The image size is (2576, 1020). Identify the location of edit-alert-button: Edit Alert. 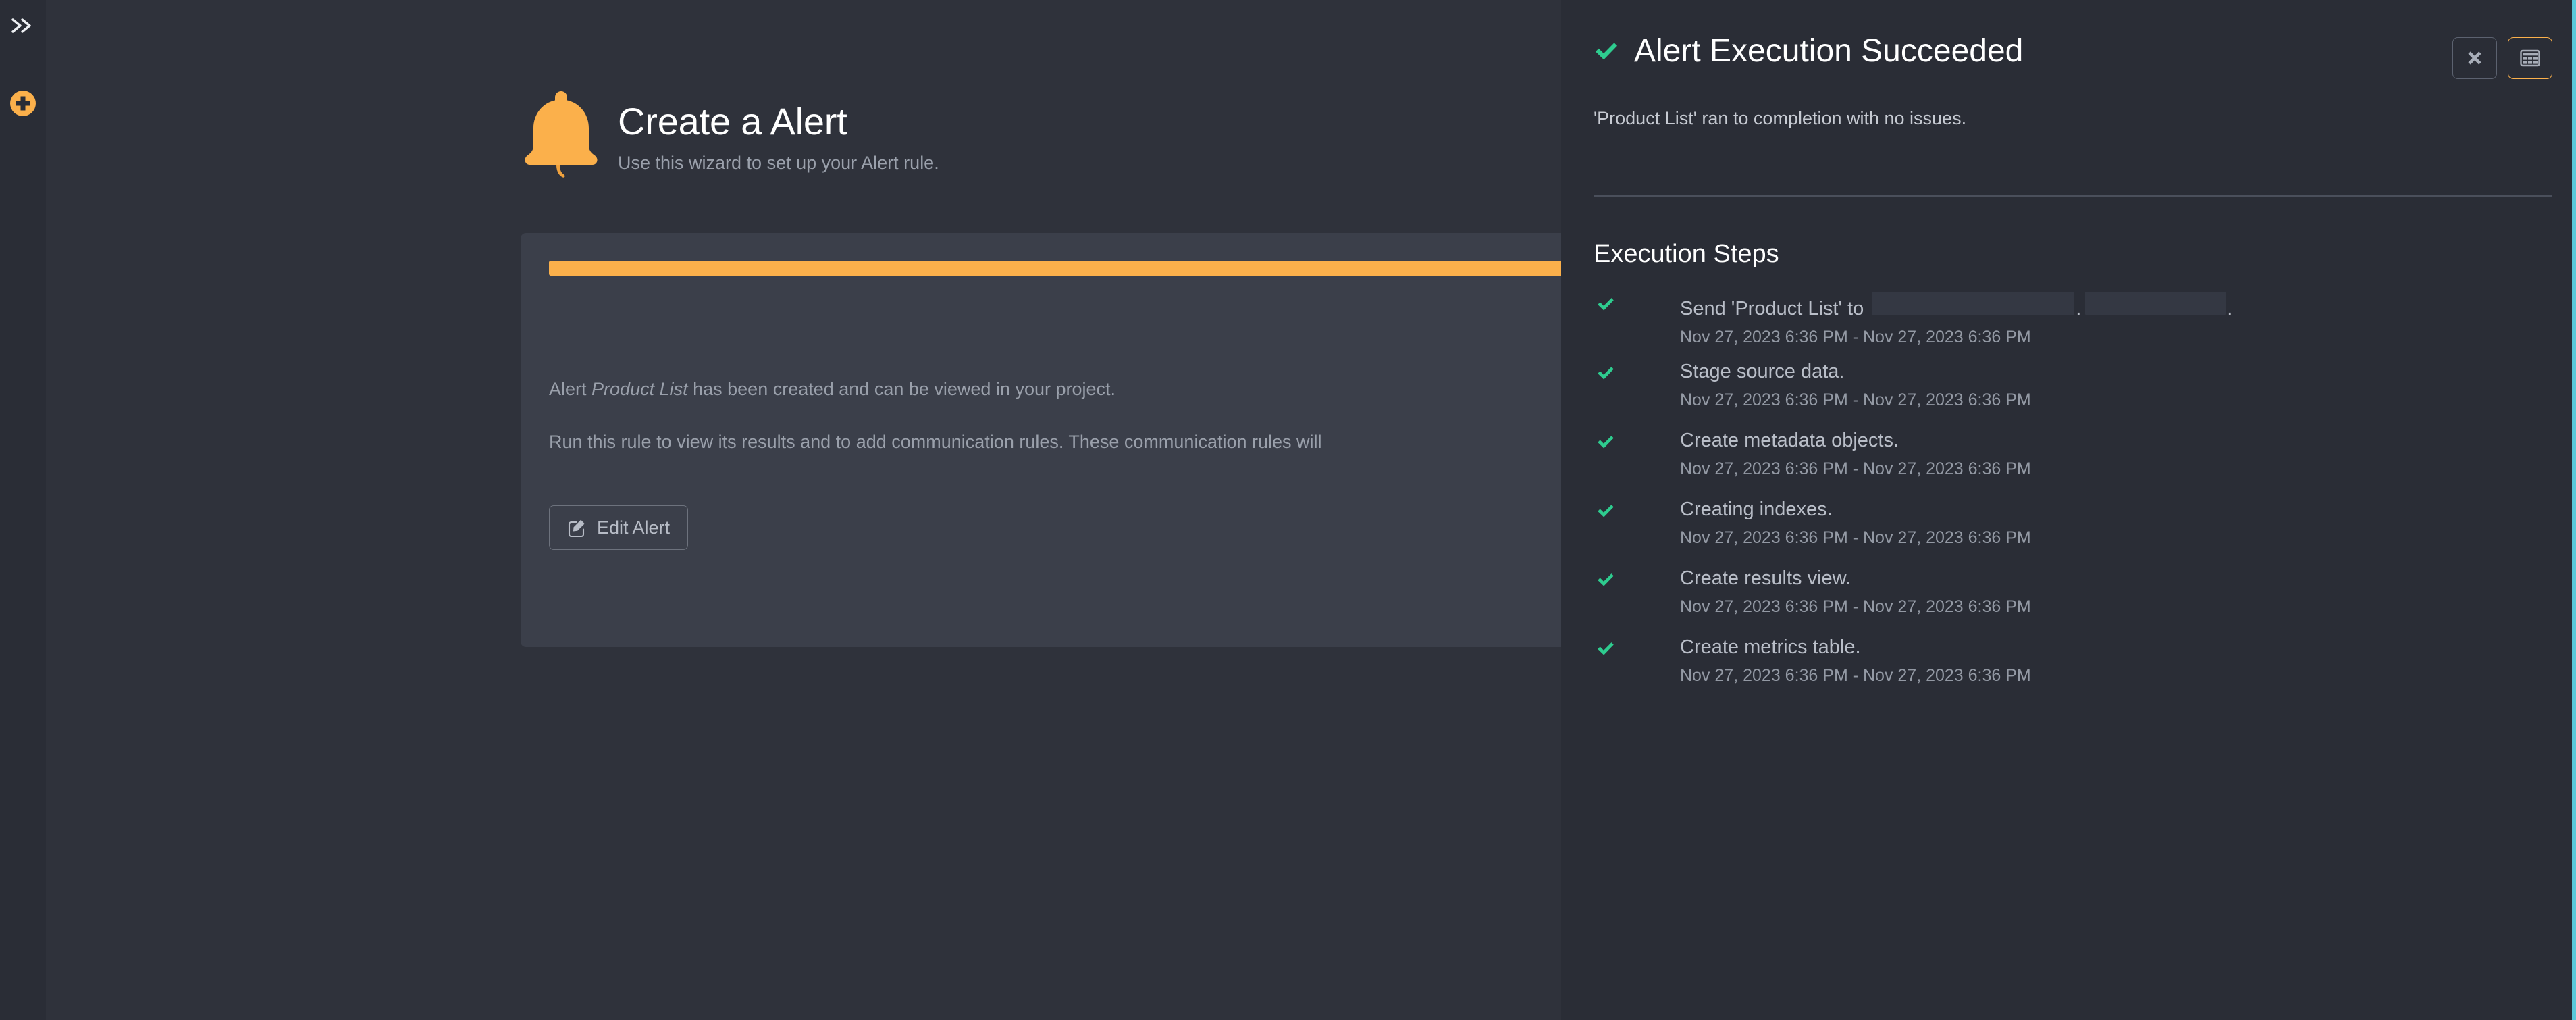
(619, 528).